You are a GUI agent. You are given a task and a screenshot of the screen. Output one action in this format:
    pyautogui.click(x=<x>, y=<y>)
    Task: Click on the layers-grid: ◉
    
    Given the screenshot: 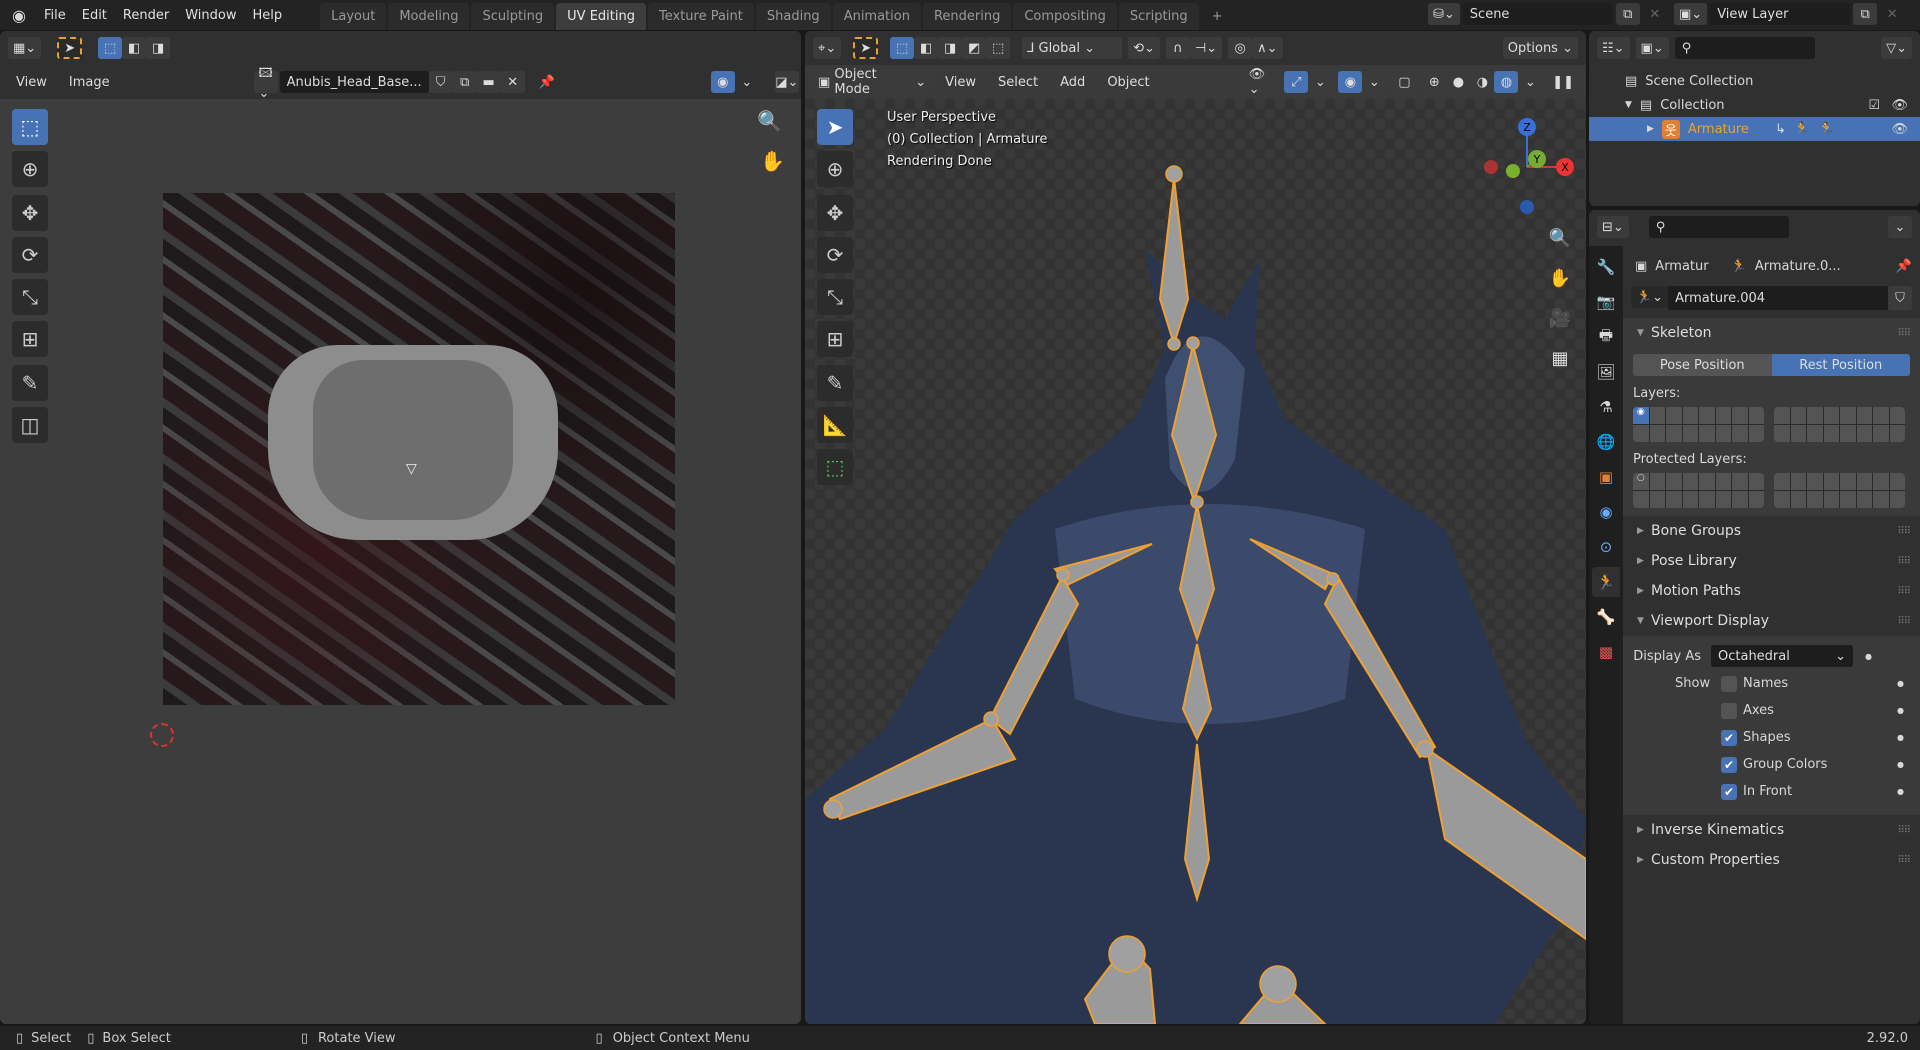 What is the action you would take?
    pyautogui.click(x=1771, y=424)
    